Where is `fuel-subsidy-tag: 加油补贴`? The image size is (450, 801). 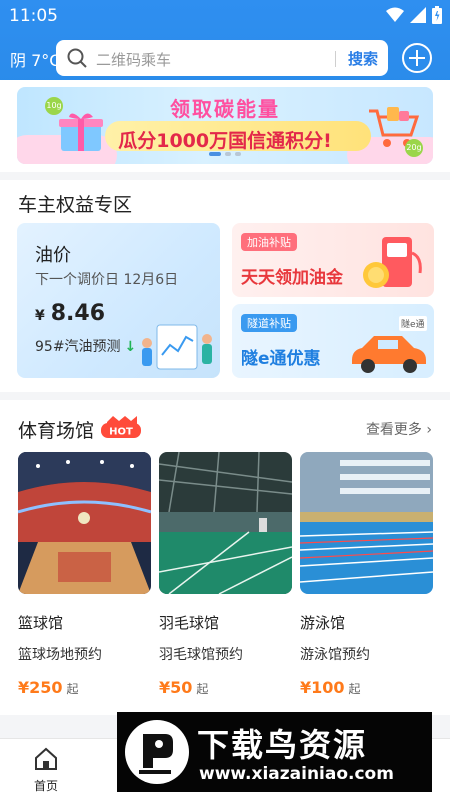 fuel-subsidy-tag: 加油补贴 is located at coordinates (269, 242).